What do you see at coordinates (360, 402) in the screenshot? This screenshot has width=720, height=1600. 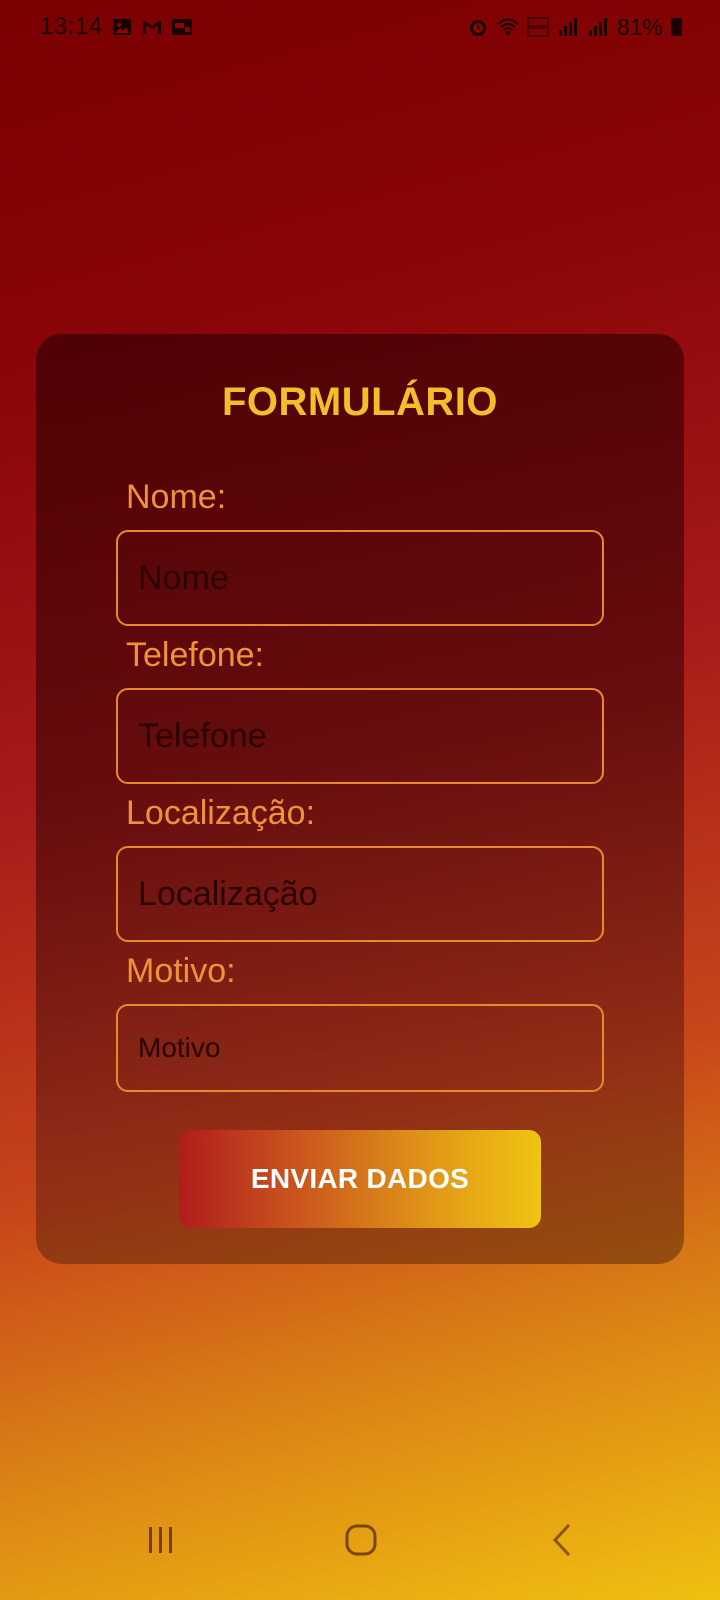 I see `form-title: FORMULÁRIO` at bounding box center [360, 402].